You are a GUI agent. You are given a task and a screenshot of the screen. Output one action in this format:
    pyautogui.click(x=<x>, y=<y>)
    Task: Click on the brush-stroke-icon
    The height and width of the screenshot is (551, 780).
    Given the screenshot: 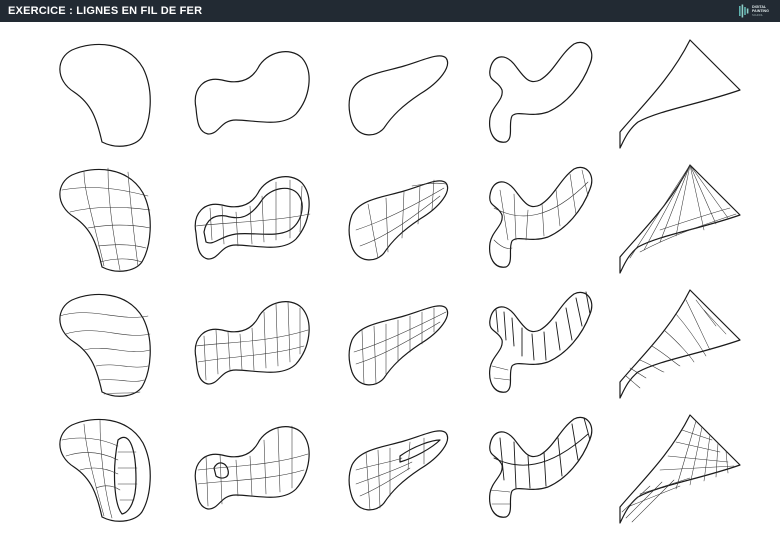 What is the action you would take?
    pyautogui.click(x=744, y=11)
    